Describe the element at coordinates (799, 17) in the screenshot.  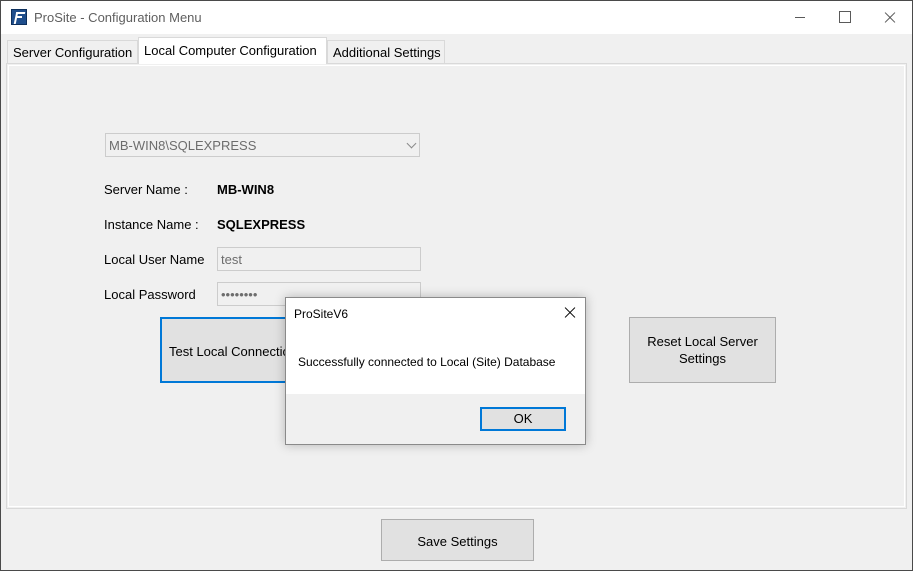
I see `minimize-icon` at that location.